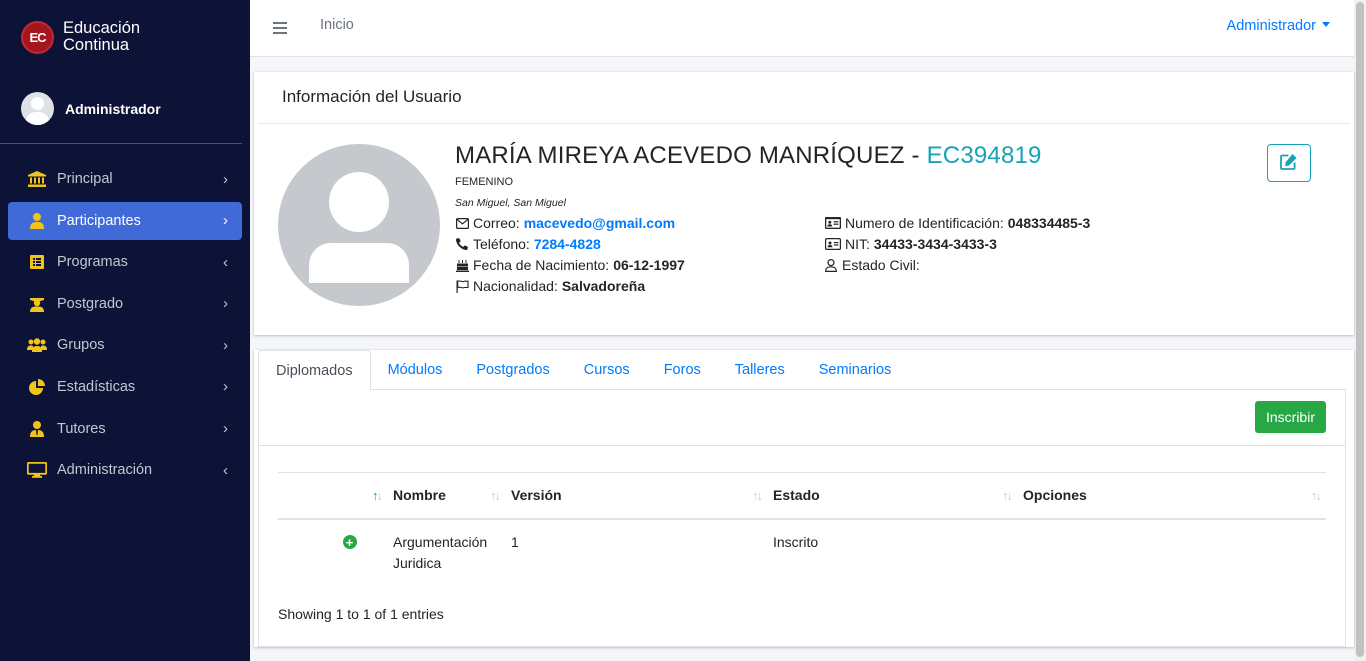 The width and height of the screenshot is (1366, 661). What do you see at coordinates (512, 370) in the screenshot?
I see `tab-postgrados: Postgrados` at bounding box center [512, 370].